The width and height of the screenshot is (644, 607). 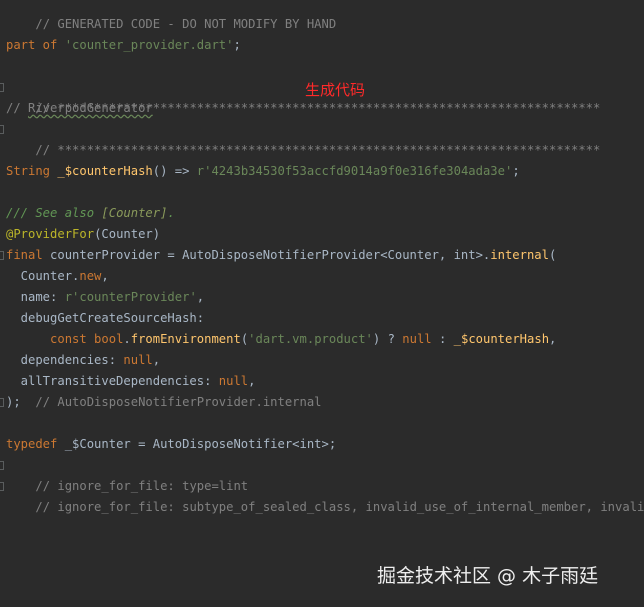 What do you see at coordinates (87, 339) in the screenshot?
I see `keyword-const-bool: const bool` at bounding box center [87, 339].